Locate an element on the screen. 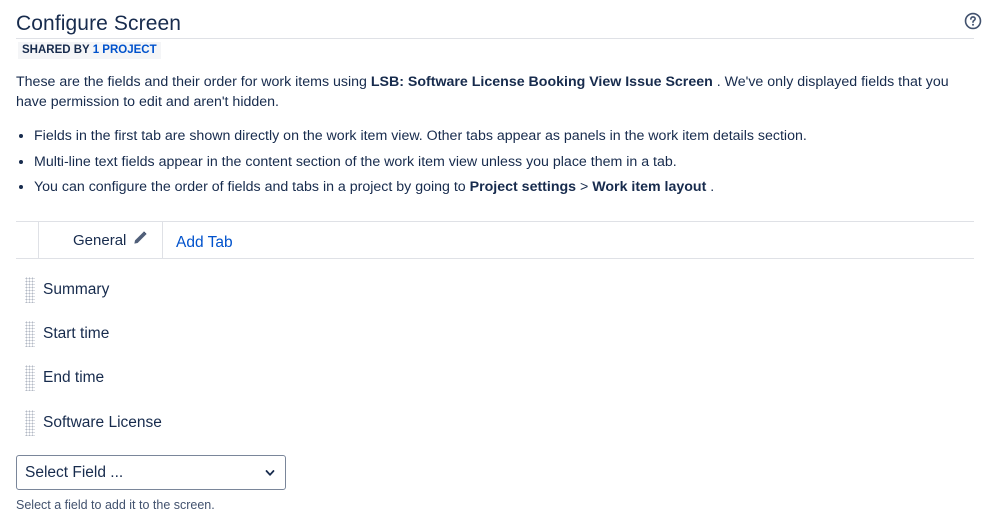  field-row-start-time: Start time is located at coordinates (172, 334).